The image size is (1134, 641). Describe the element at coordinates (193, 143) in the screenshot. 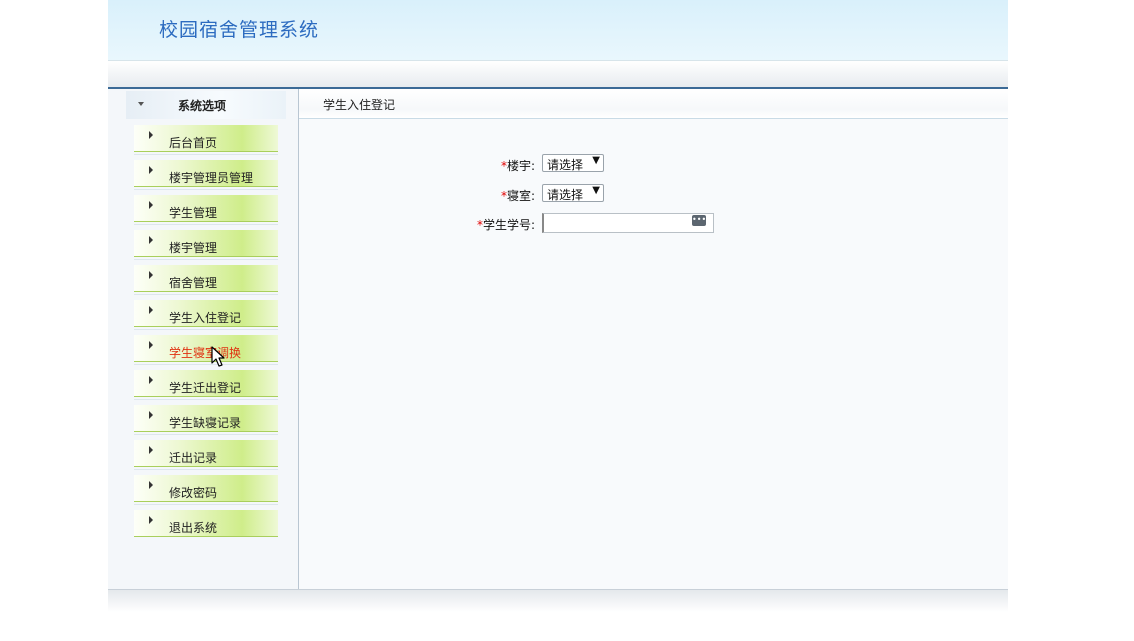

I see `sidebar-item-label: 后台首页` at that location.